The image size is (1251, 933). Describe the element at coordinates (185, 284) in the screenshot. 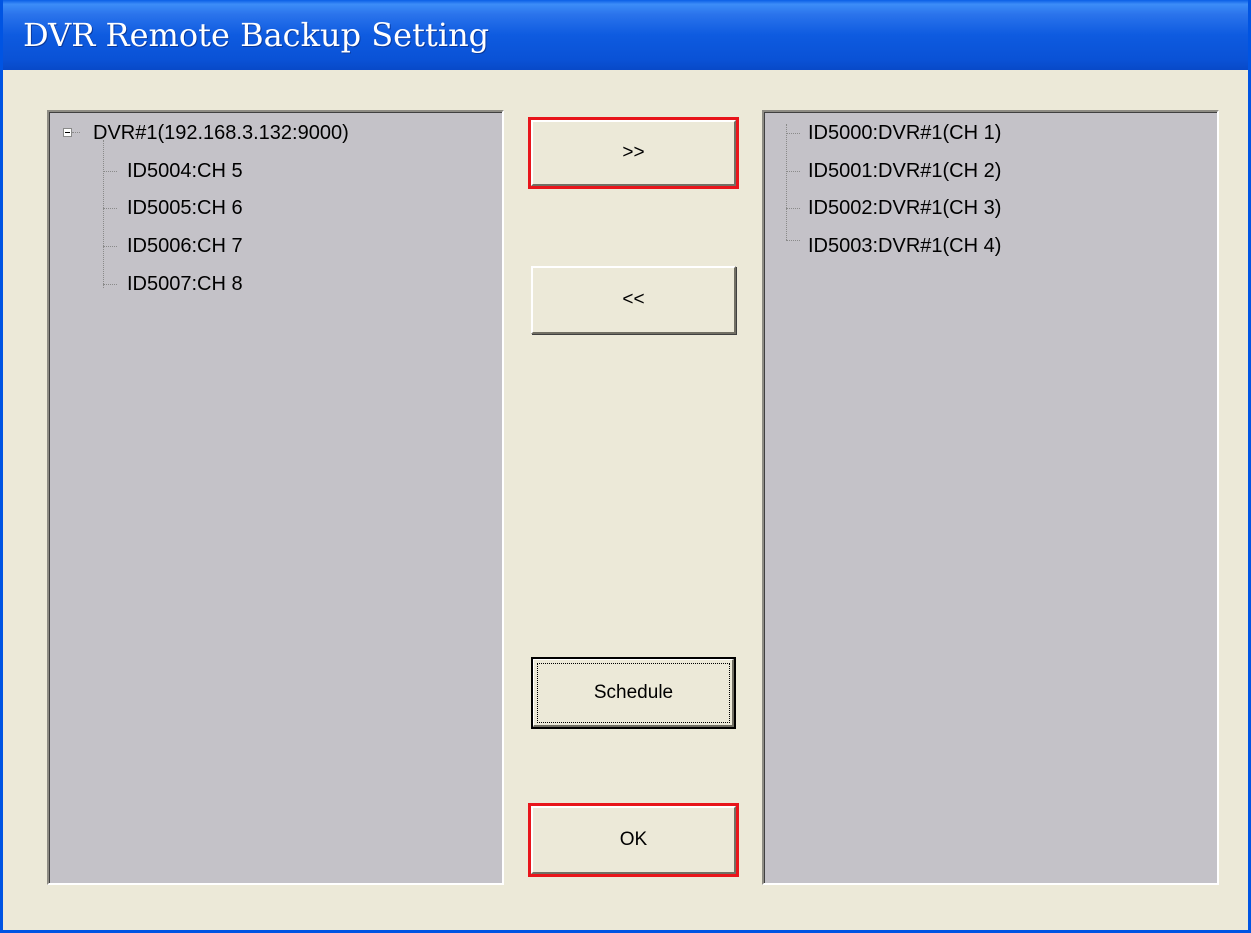

I see `tree-item-ch8: ID5007:CH 8` at that location.